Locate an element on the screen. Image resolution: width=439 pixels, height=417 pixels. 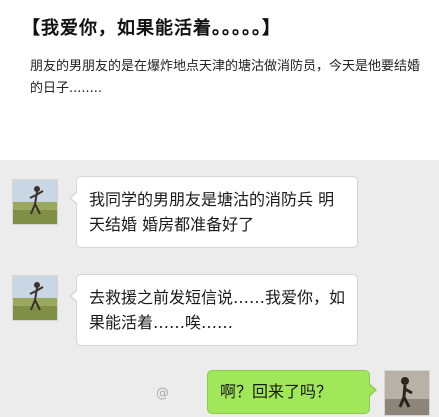
person-photo-avatar-icon is located at coordinates (407, 393).